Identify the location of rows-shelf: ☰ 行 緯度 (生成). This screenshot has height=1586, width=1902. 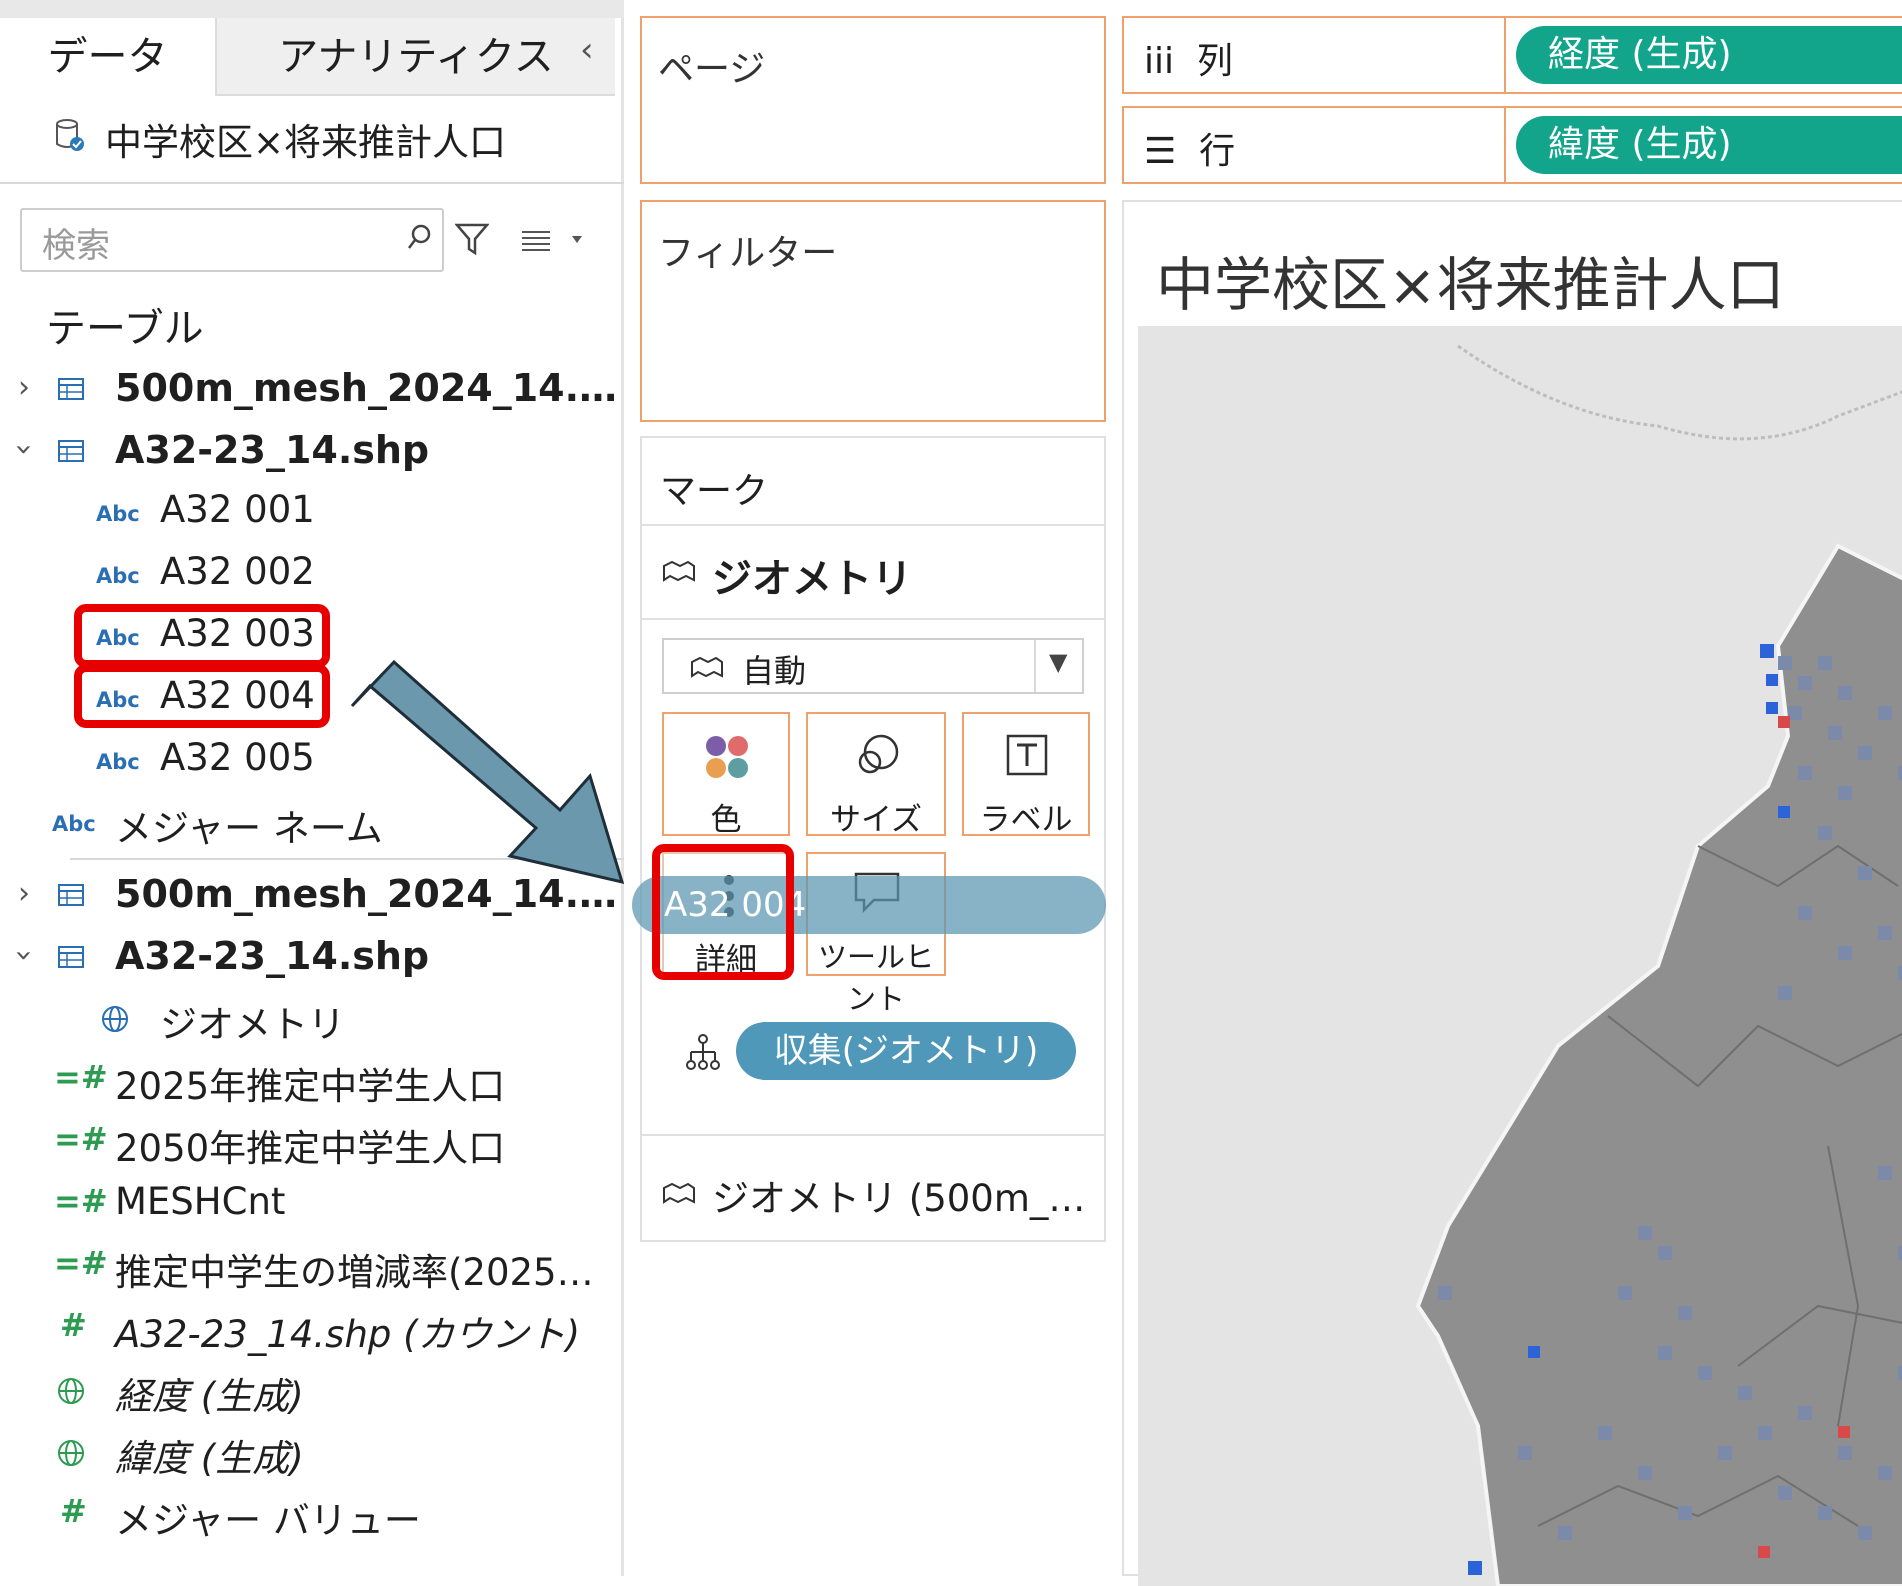
(1512, 145).